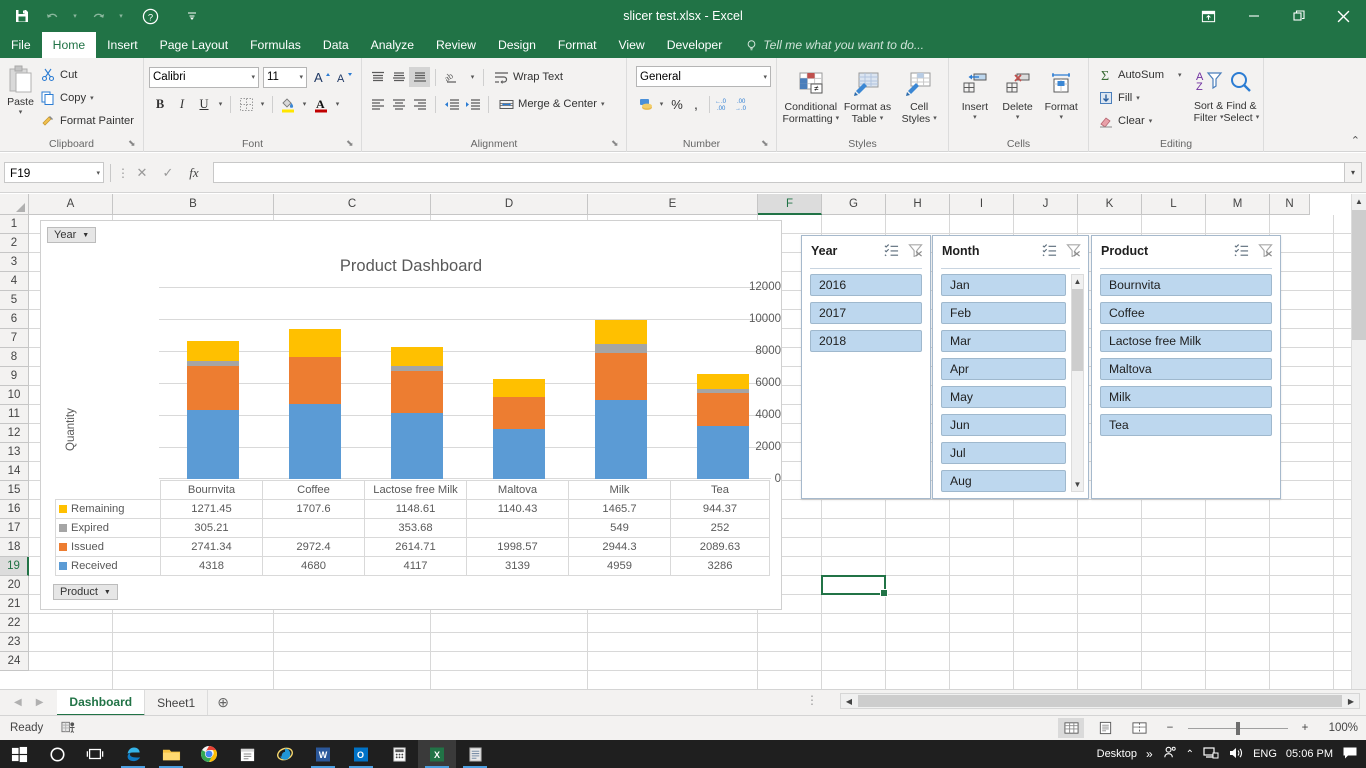 This screenshot has height=768, width=1366. What do you see at coordinates (14, 604) in the screenshot?
I see `row-header-21: 21` at bounding box center [14, 604].